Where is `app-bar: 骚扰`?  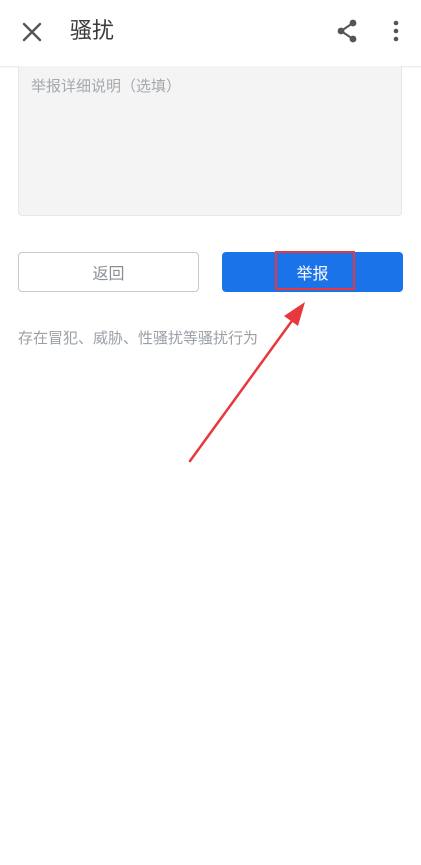
app-bar: 骚扰 is located at coordinates (210, 33).